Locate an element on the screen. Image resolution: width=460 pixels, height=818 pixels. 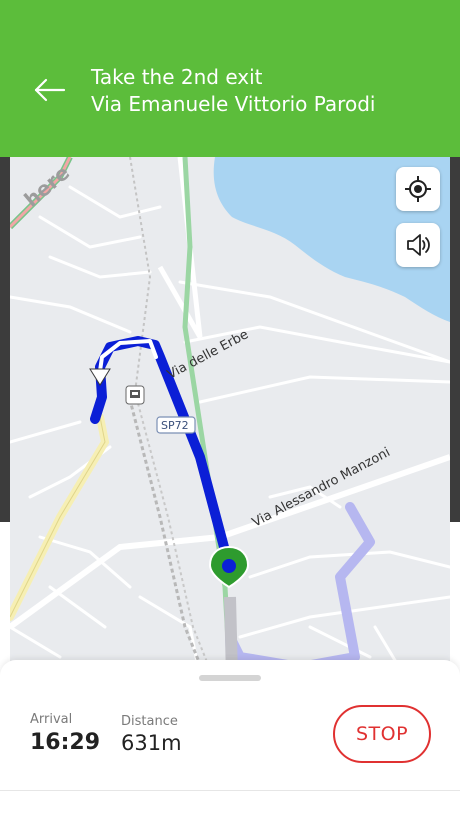
back-arrow-icon is located at coordinates (50, 90).